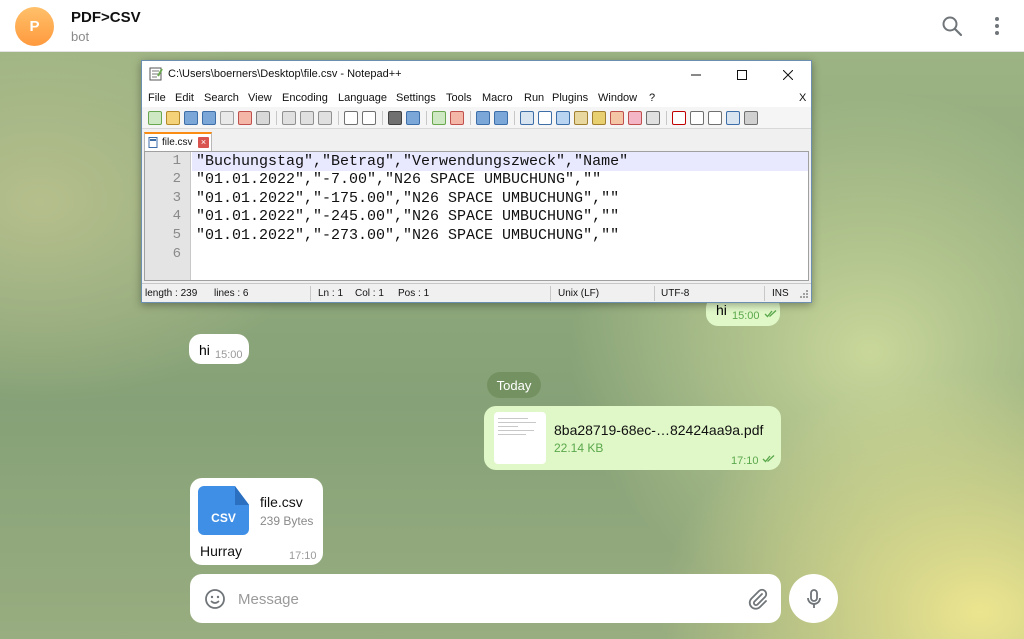 Image resolution: width=1024 pixels, height=639 pixels. I want to click on toolbar, so click(476, 118).